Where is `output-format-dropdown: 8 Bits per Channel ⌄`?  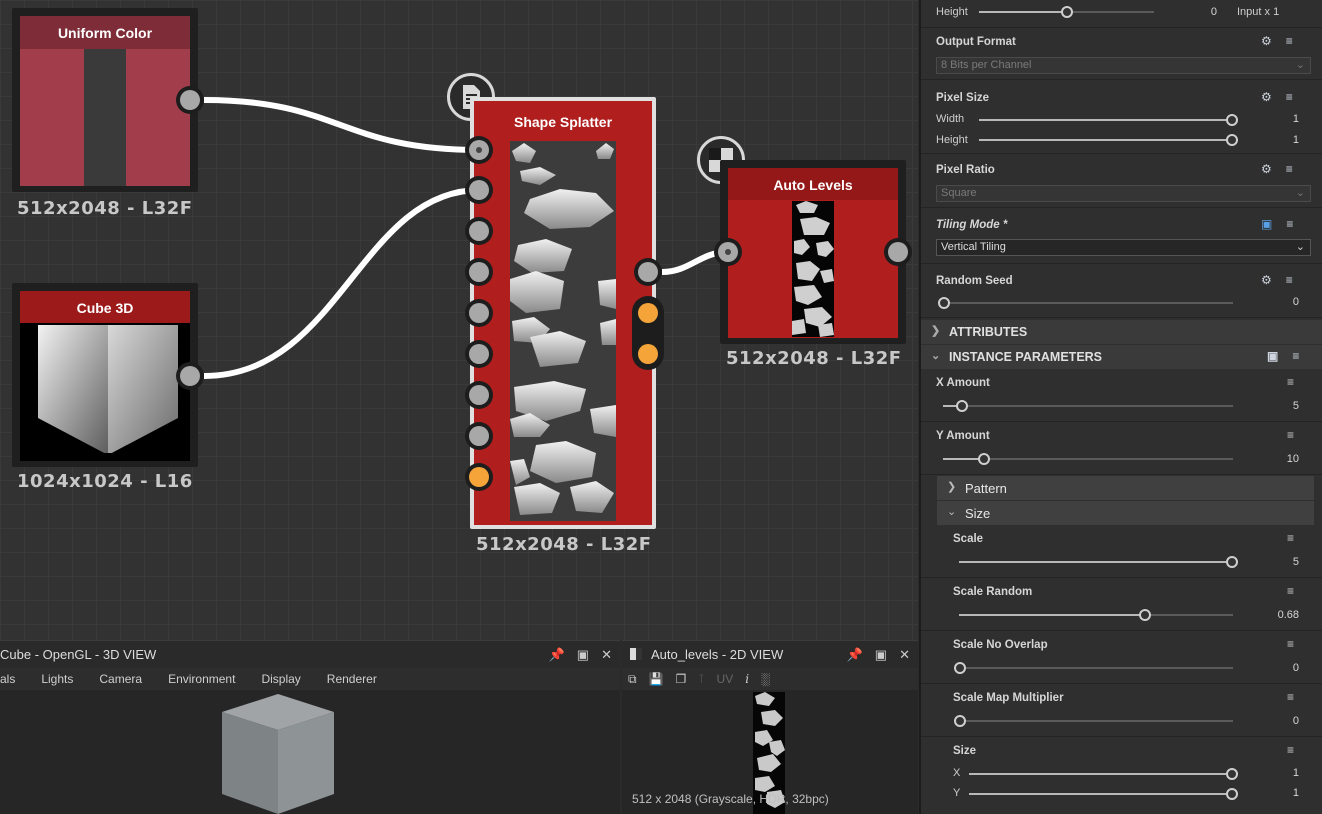 output-format-dropdown: 8 Bits per Channel ⌄ is located at coordinates (1123, 65).